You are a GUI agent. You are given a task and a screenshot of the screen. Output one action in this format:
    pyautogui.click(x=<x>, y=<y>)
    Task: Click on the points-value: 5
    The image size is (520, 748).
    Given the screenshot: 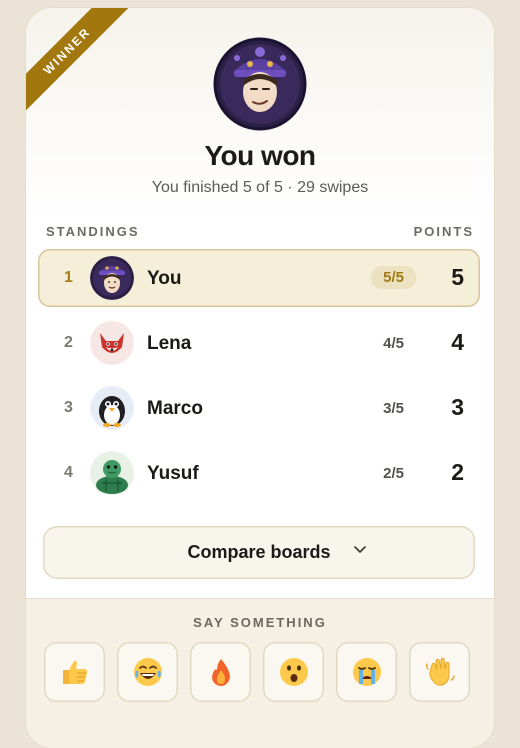 What is the action you would take?
    pyautogui.click(x=457, y=277)
    